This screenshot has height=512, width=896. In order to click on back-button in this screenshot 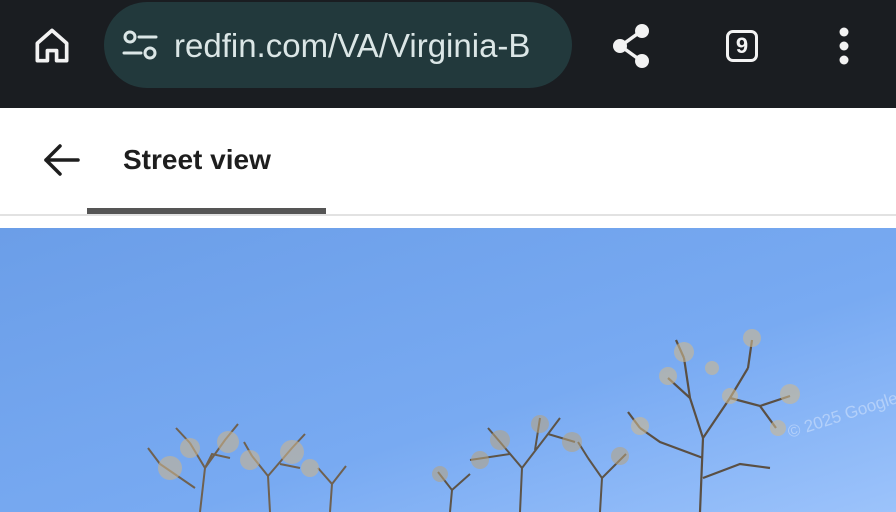, I will do `click(62, 160)`.